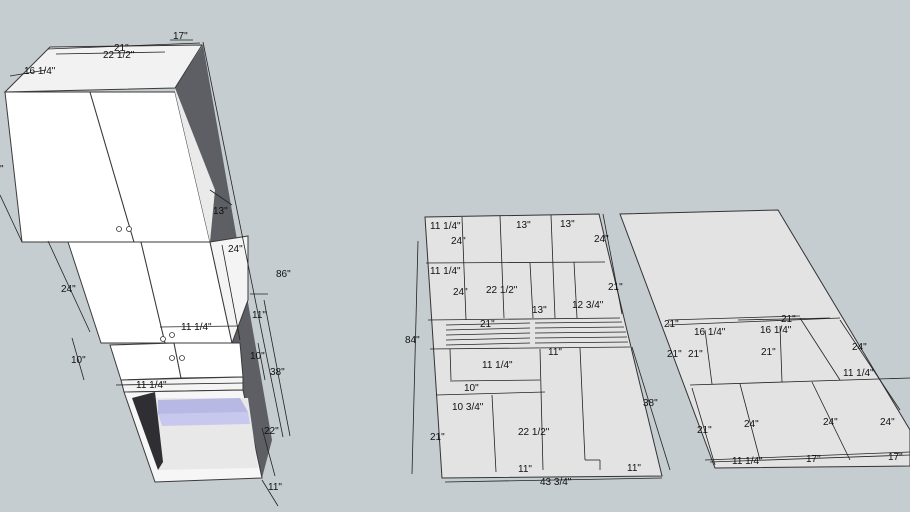 This screenshot has height=512, width=910. I want to click on sa-dim-r2-e: 13", so click(539, 310).